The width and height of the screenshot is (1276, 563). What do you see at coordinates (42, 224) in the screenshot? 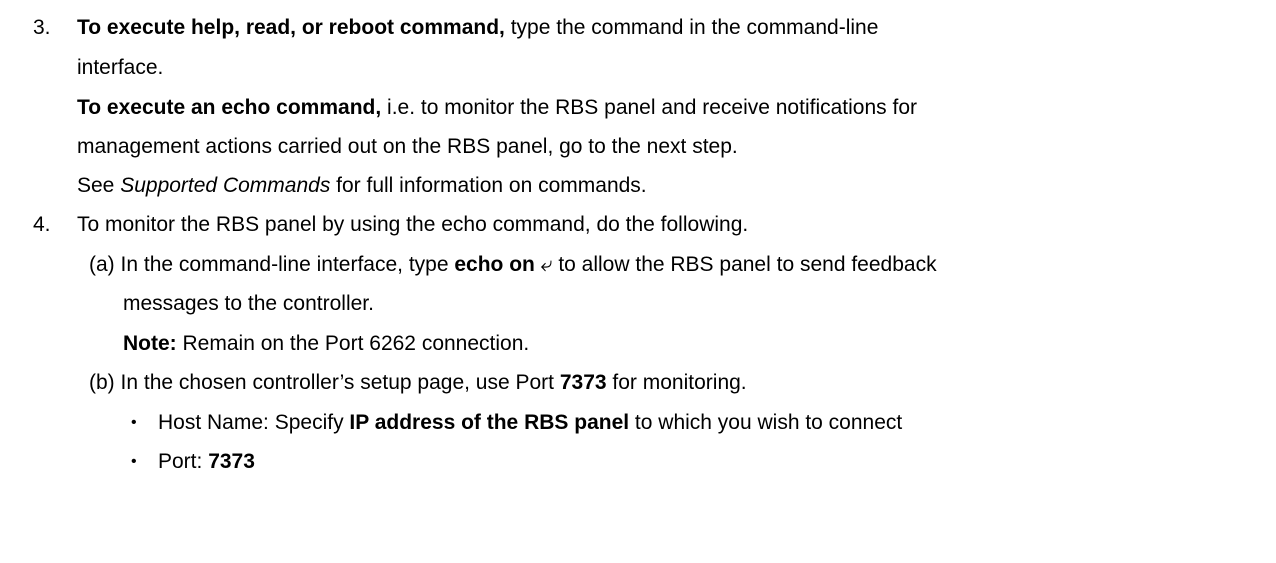
I see `step-4-number: 4.` at bounding box center [42, 224].